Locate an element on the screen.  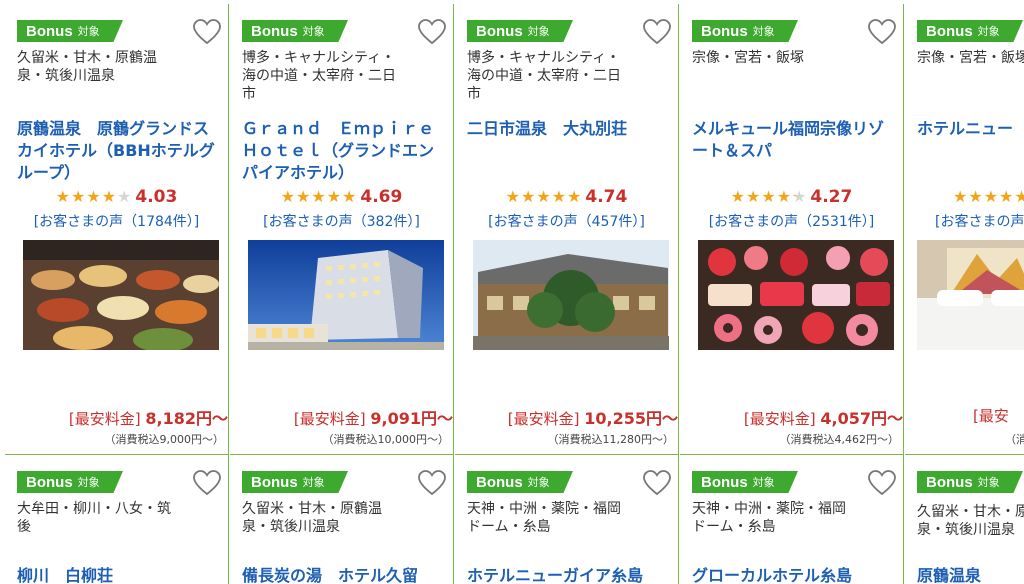
reviews-link: [お客さまの声（457件）] is located at coordinates (566, 221).